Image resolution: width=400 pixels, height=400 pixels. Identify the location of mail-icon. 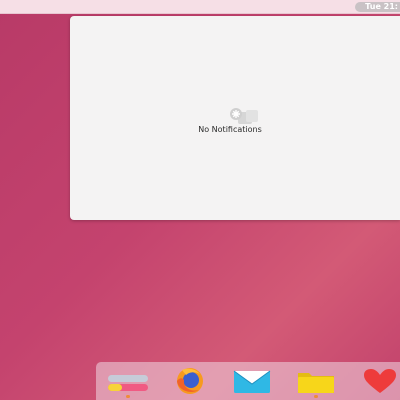
(252, 381).